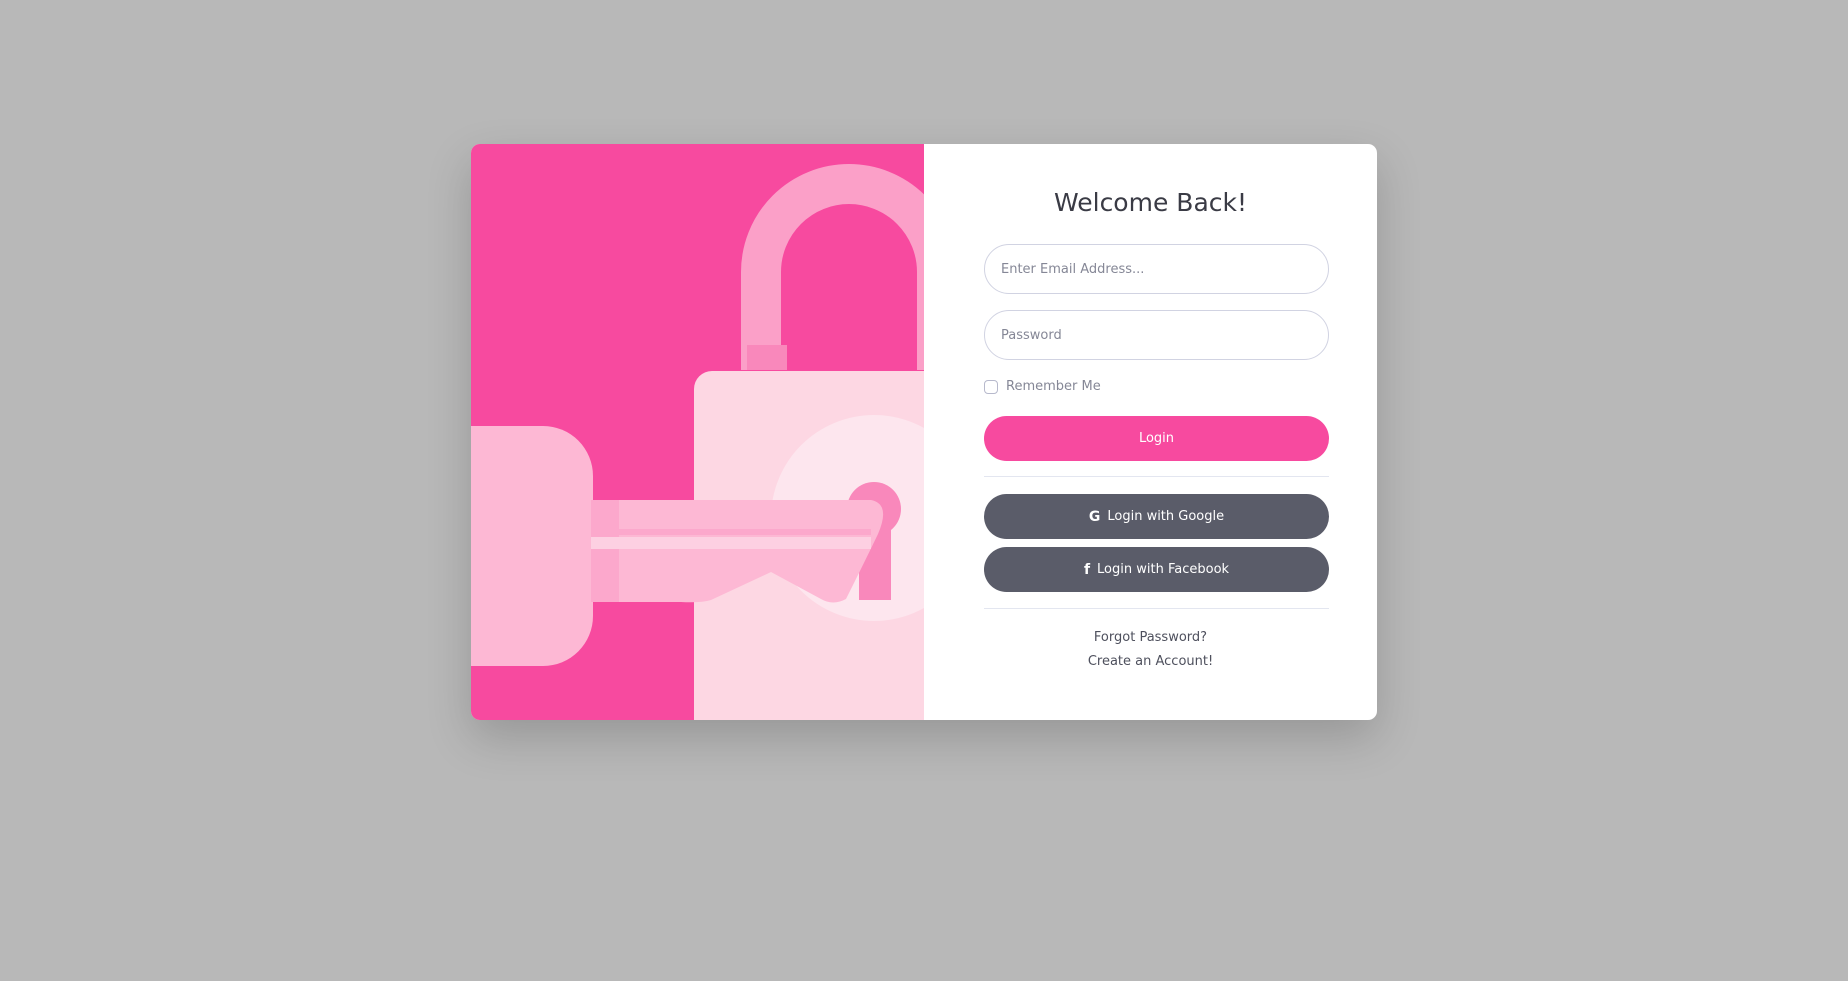  I want to click on remember-me-label: Remember Me, so click(1053, 386).